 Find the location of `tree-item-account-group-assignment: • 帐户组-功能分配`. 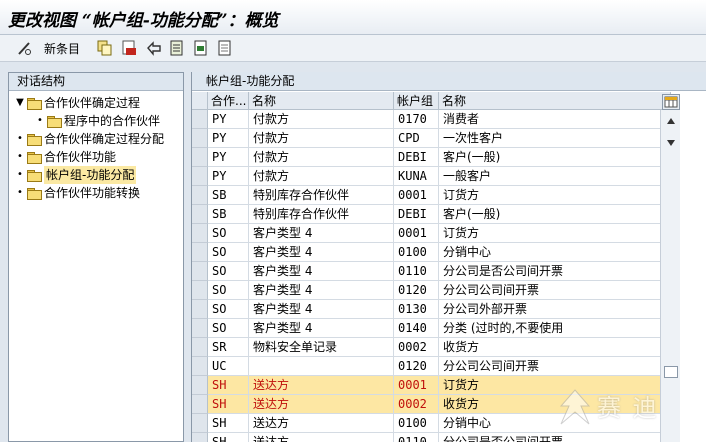

tree-item-account-group-assignment: • 帐户组-功能分配 is located at coordinates (76, 175).